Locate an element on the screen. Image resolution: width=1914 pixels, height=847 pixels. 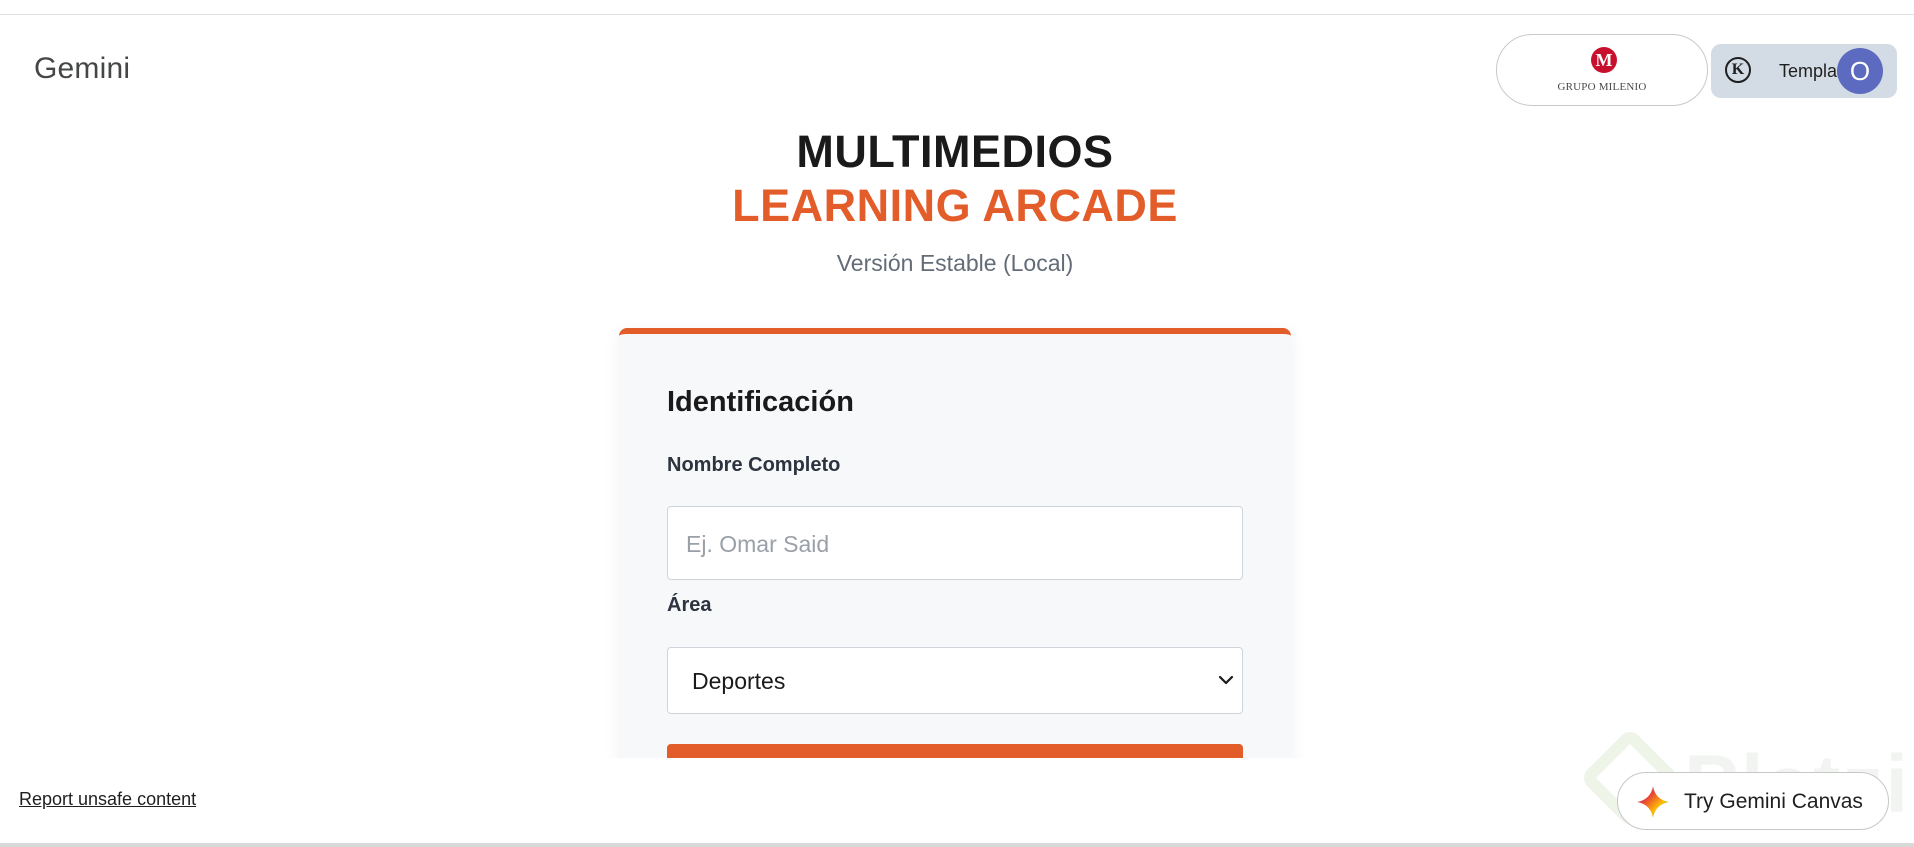
gemini-spark-icon is located at coordinates (1653, 802).